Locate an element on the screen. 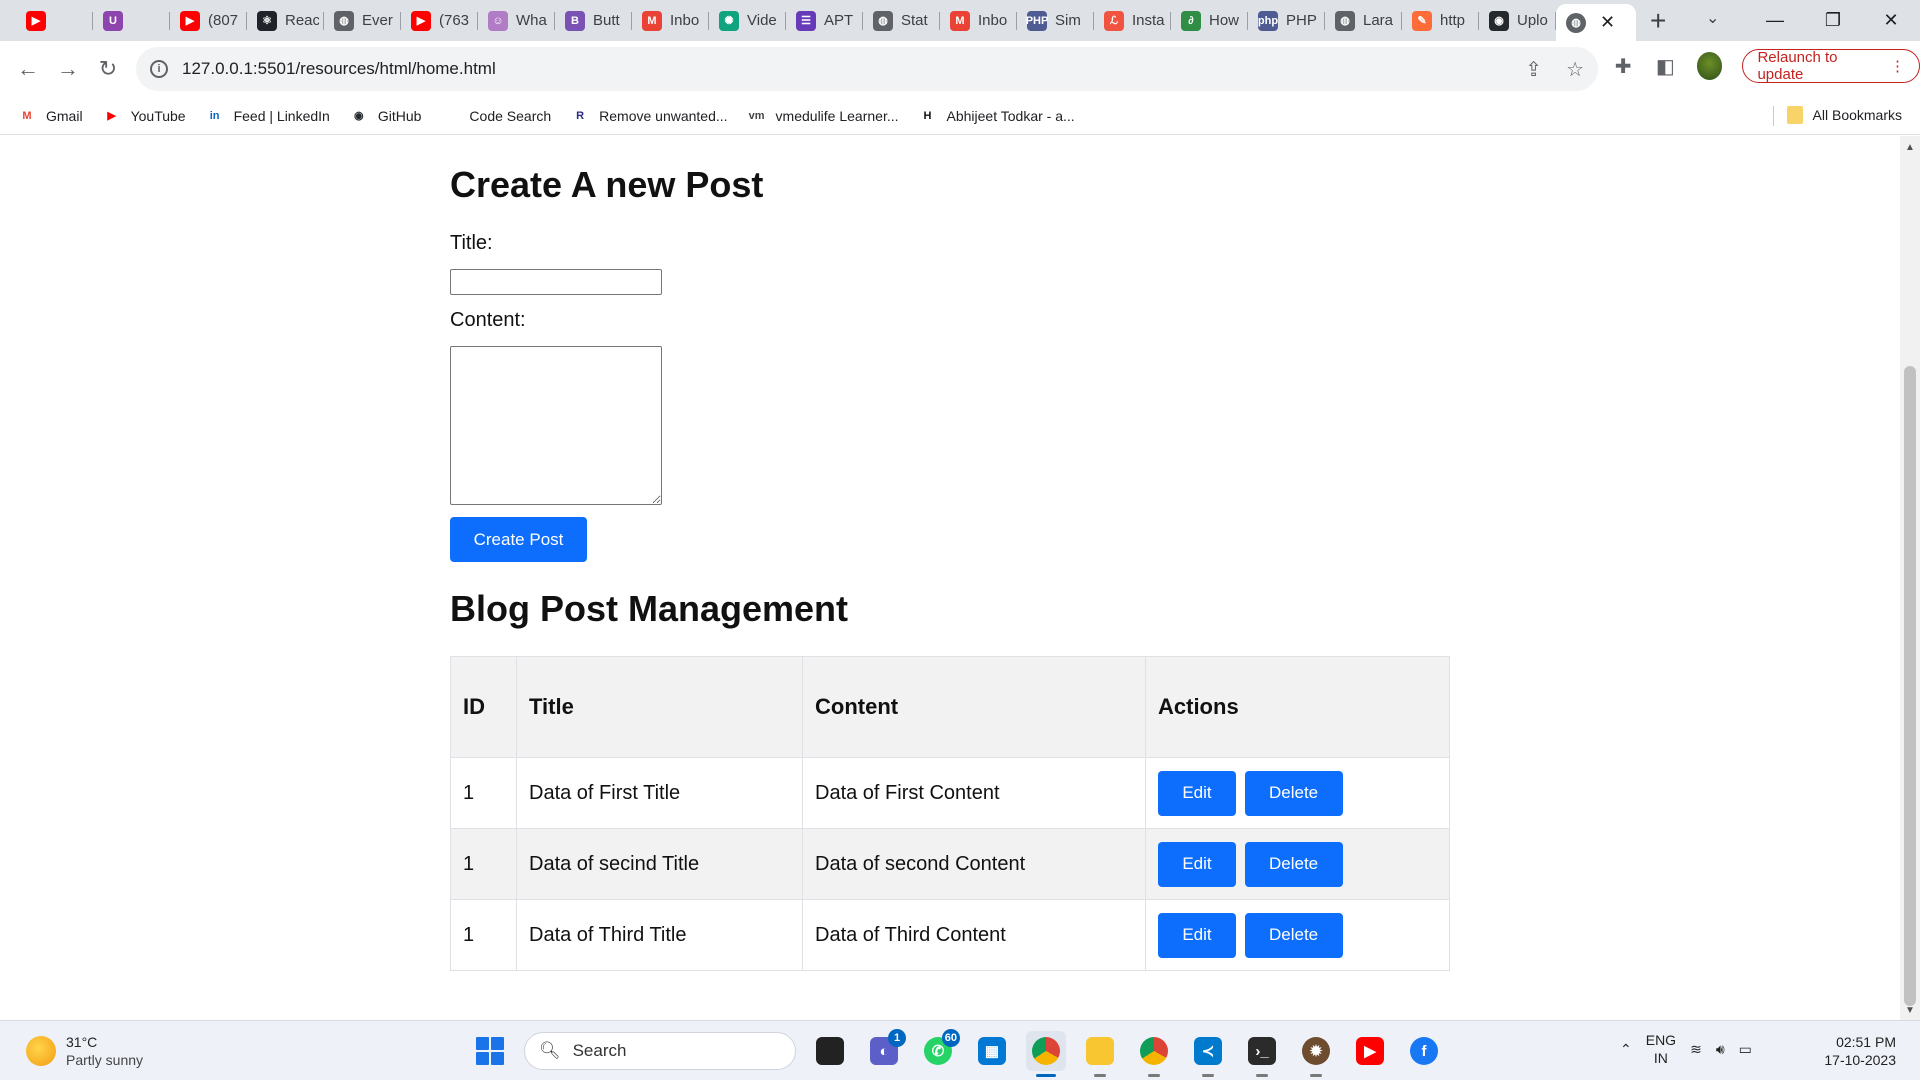 The image size is (1920, 1080). teams-badge: 1 is located at coordinates (897, 1038).